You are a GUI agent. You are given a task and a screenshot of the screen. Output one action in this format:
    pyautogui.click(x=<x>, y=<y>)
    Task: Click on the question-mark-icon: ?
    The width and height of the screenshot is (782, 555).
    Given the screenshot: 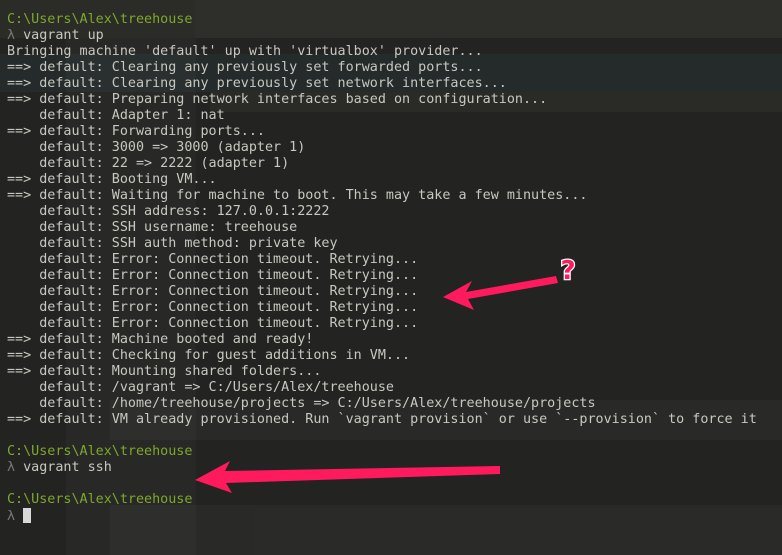 What is the action you would take?
    pyautogui.click(x=567, y=271)
    